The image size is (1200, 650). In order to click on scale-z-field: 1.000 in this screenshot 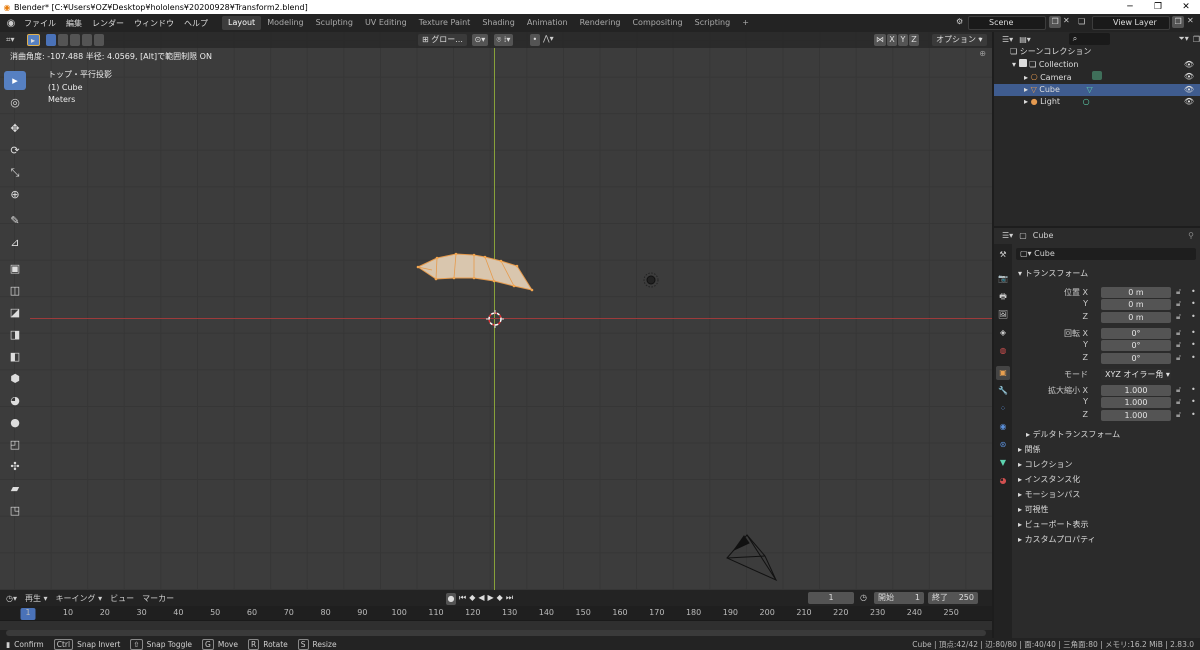, I will do `click(1136, 415)`.